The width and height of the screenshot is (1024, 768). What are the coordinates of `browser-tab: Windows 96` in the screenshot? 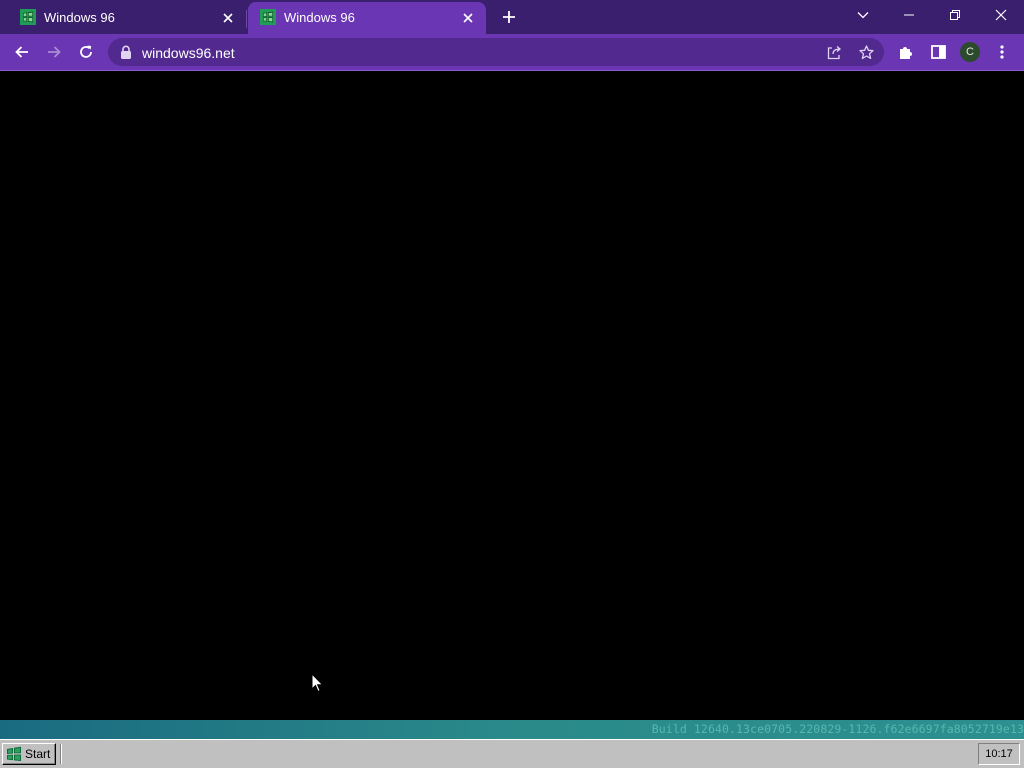 It's located at (127, 18).